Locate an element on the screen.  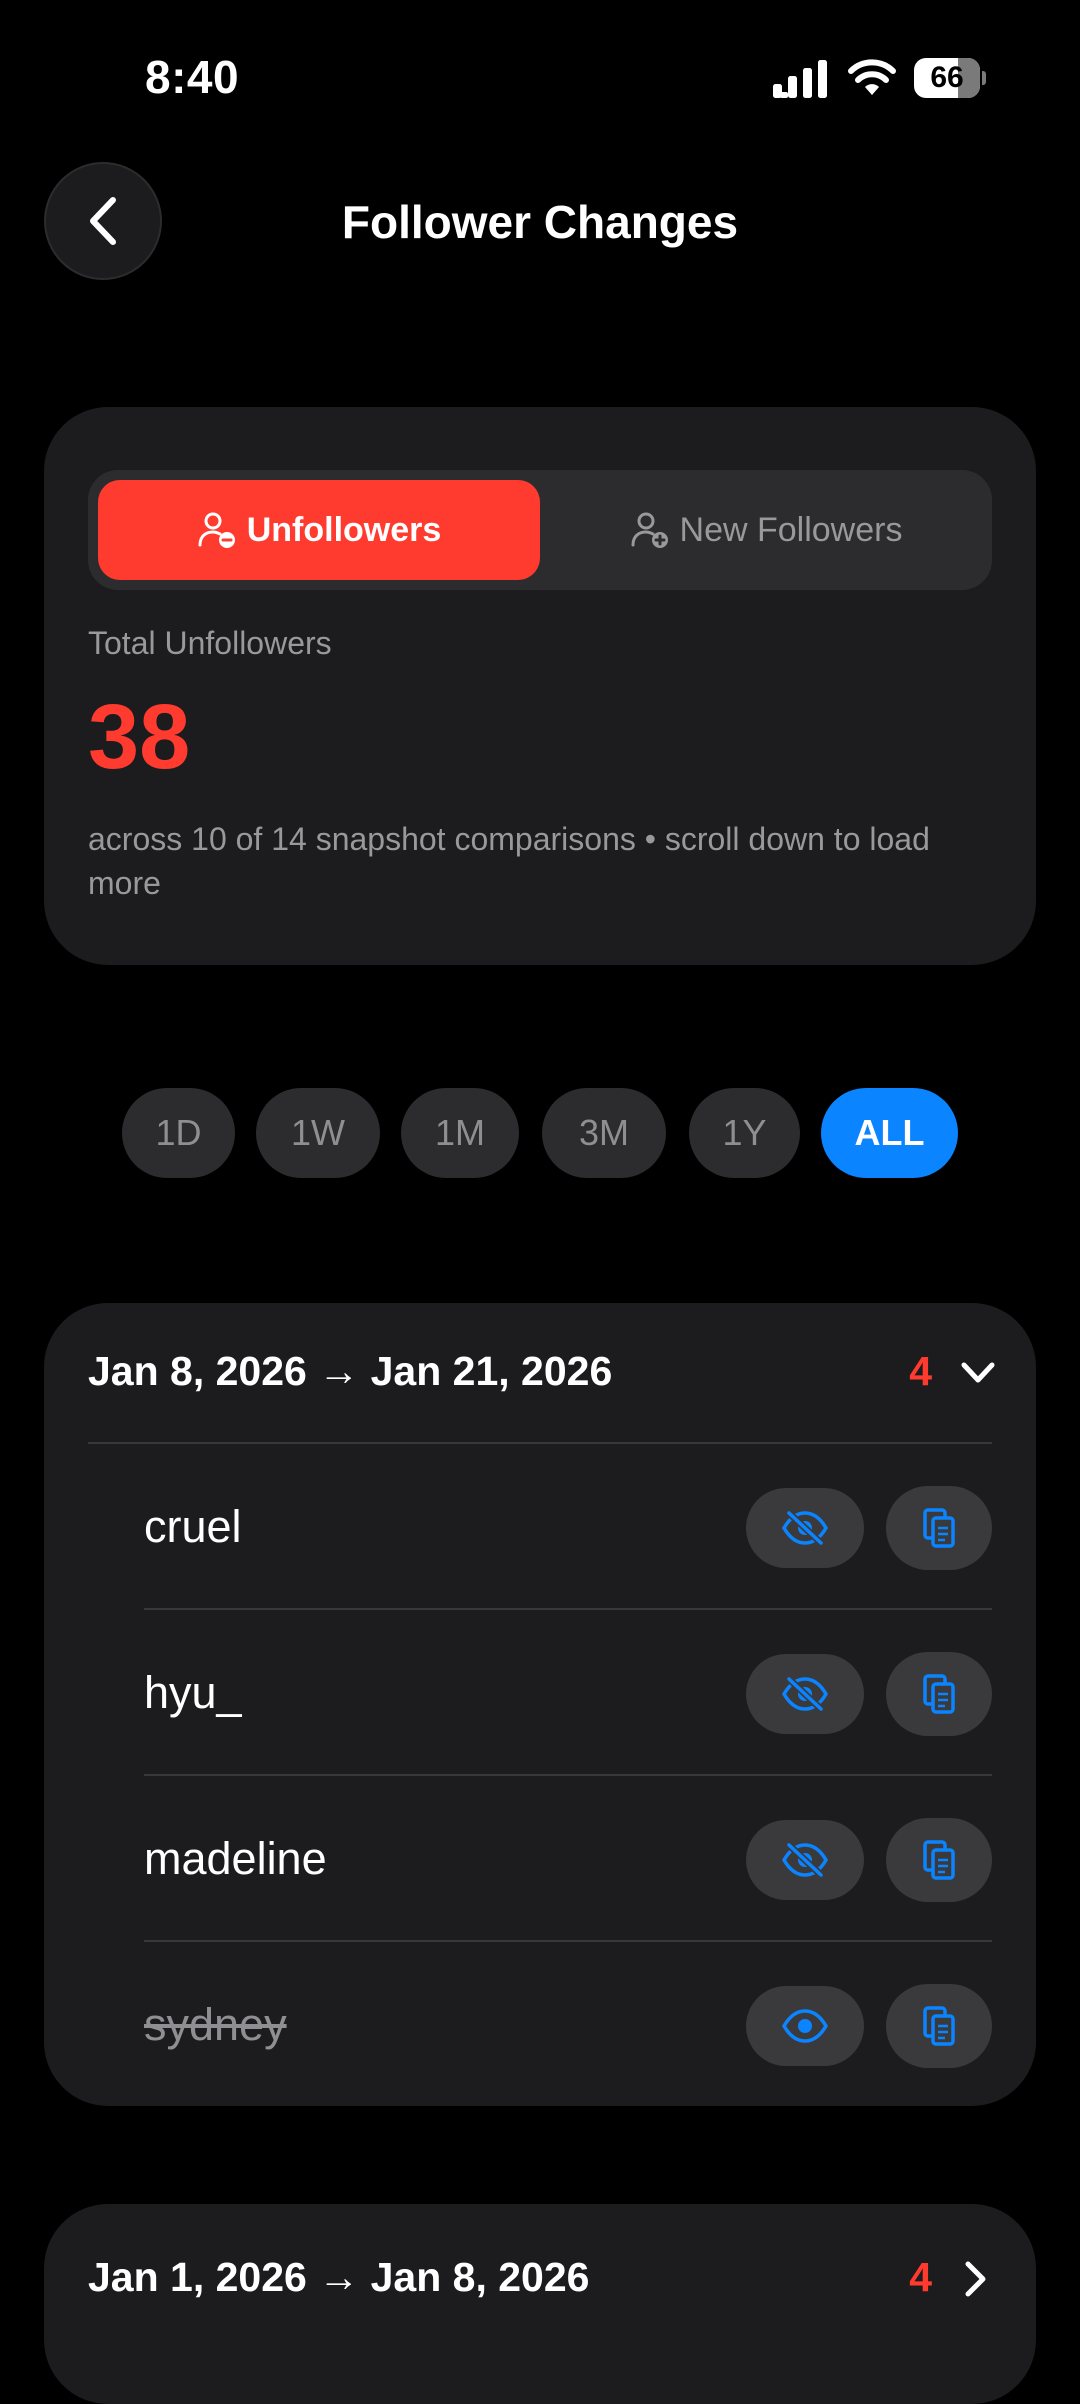
wifi-icon is located at coordinates (872, 77).